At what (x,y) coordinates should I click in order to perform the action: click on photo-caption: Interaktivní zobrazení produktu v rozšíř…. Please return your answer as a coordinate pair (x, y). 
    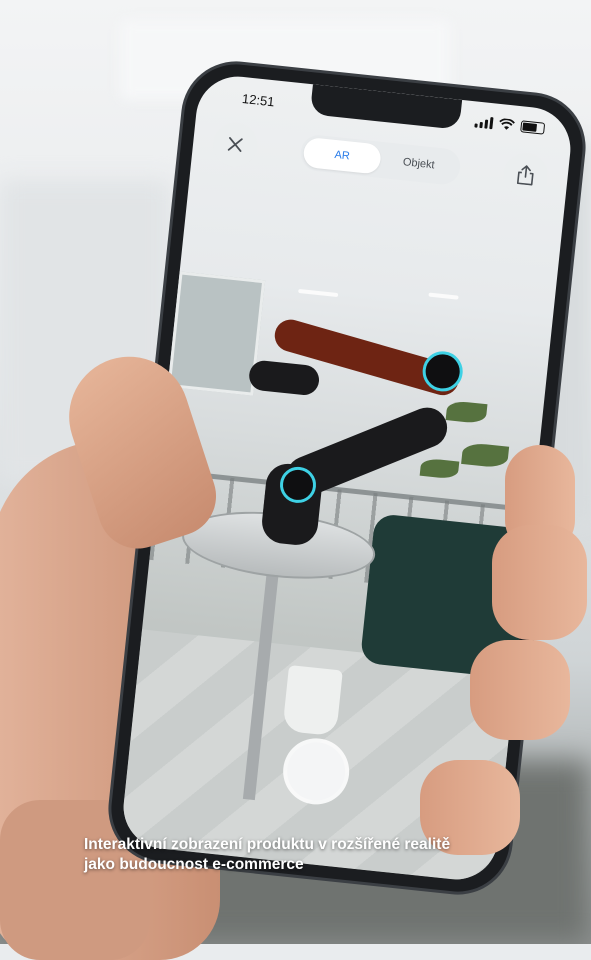
    Looking at the image, I should click on (329, 855).